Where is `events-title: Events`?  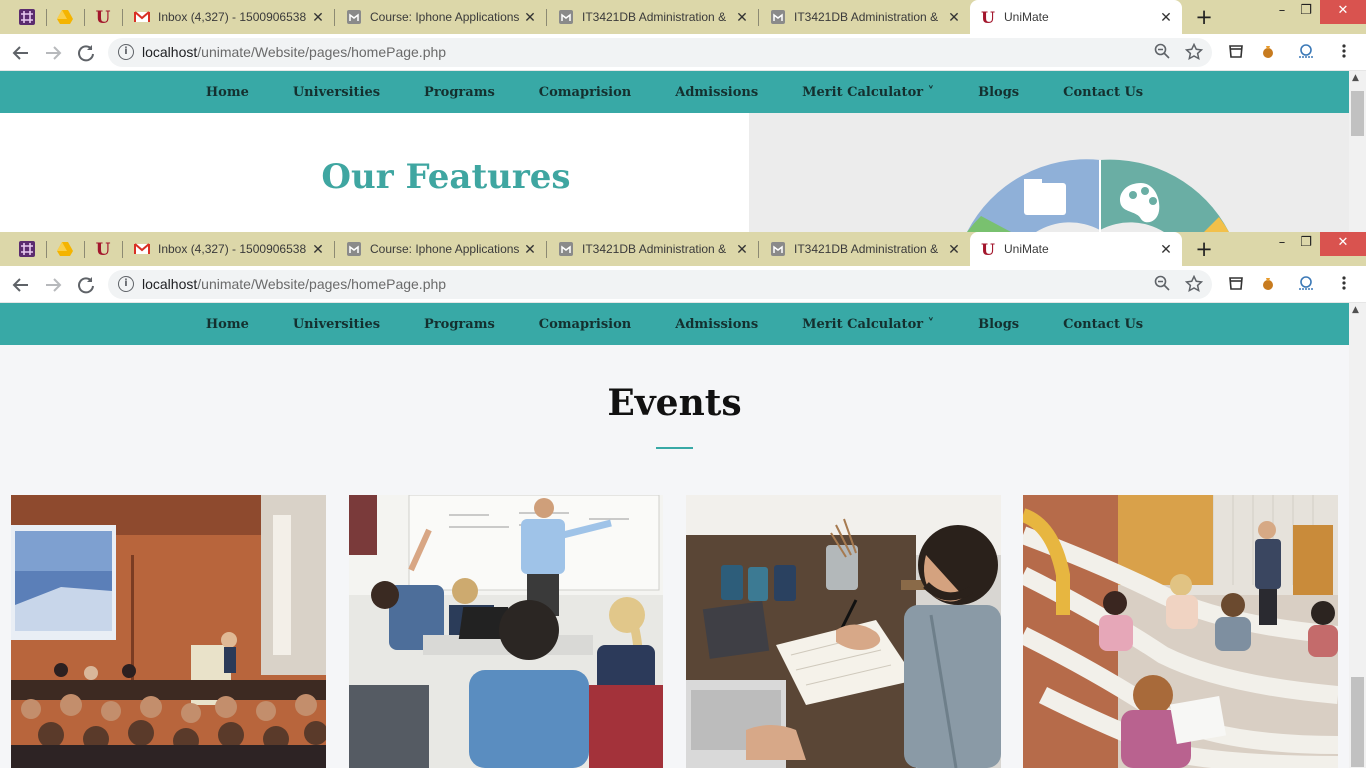 events-title: Events is located at coordinates (674, 403).